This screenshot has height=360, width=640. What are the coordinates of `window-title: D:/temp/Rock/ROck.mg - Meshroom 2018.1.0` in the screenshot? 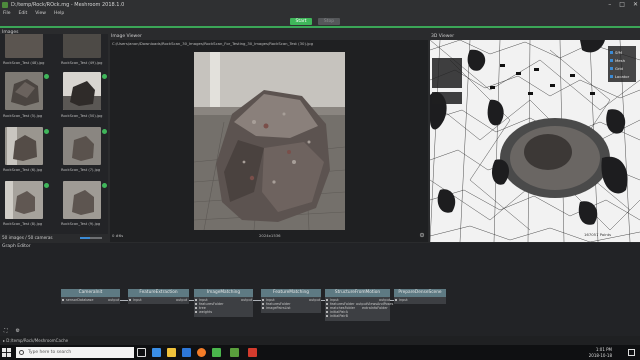 It's located at (68, 4).